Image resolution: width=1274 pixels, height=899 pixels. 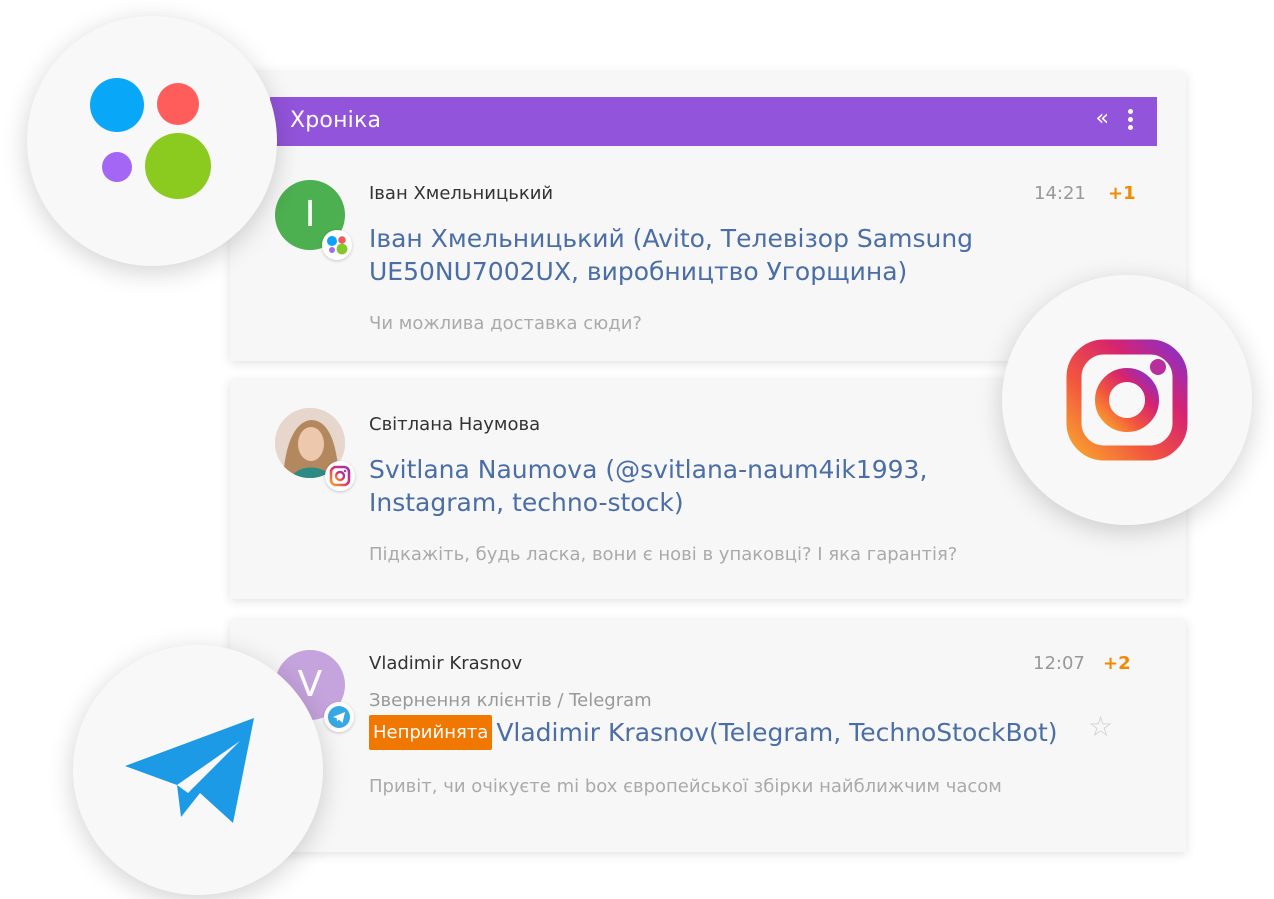 I want to click on instagram-bubble, so click(x=1127, y=400).